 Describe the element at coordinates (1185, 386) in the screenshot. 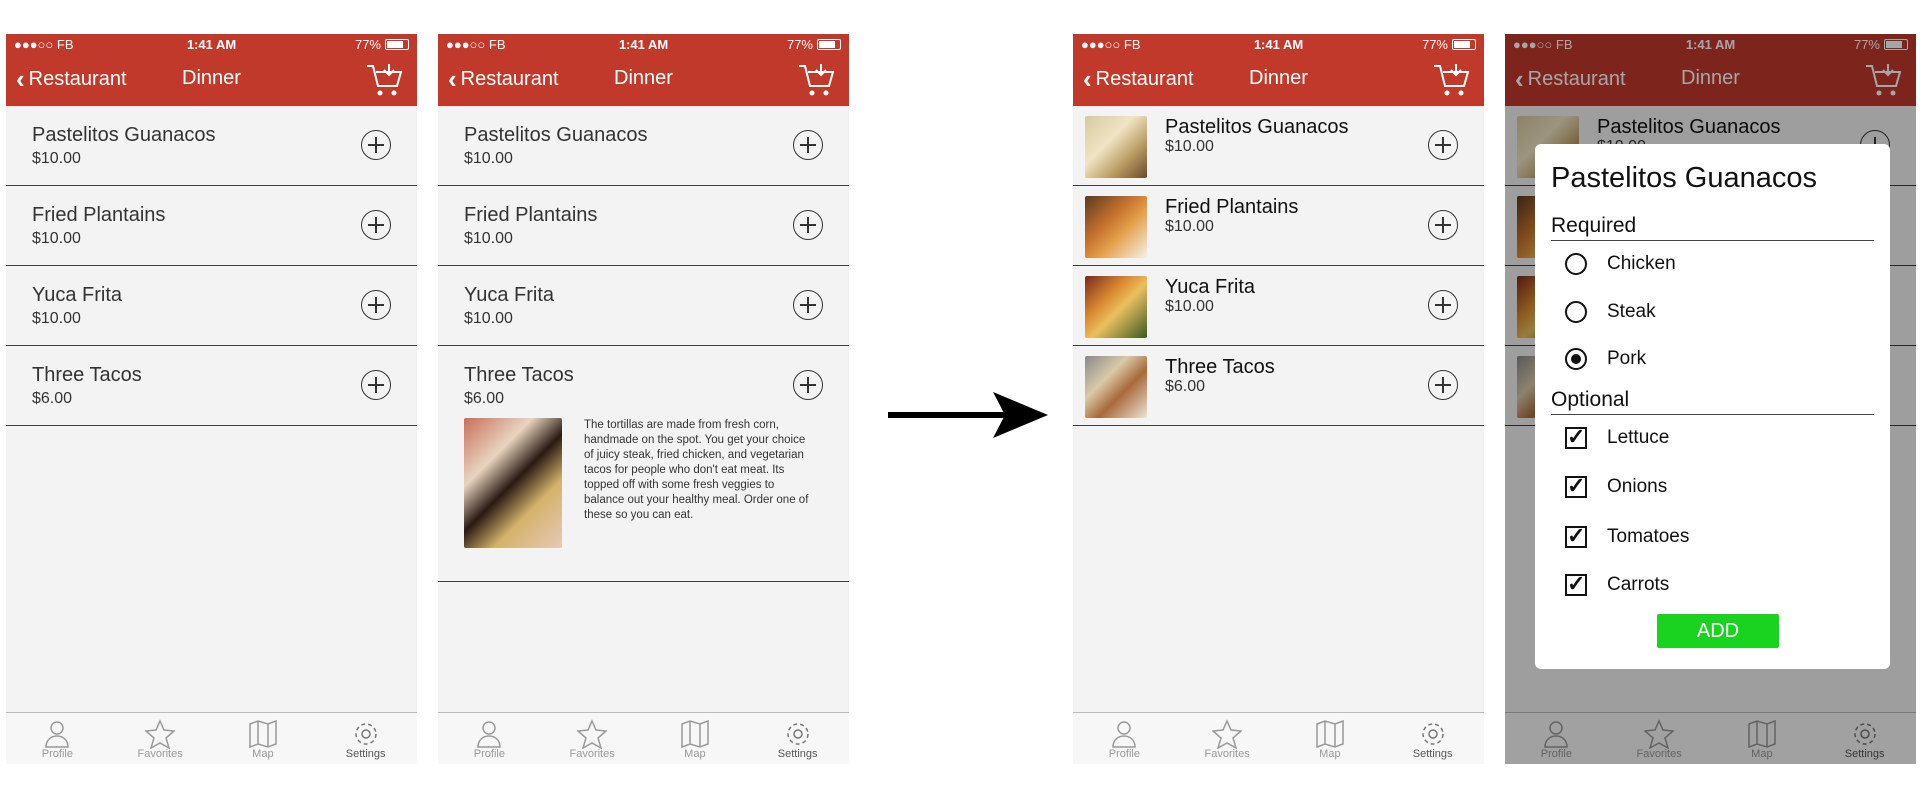

I see `item-price: $6.00` at that location.